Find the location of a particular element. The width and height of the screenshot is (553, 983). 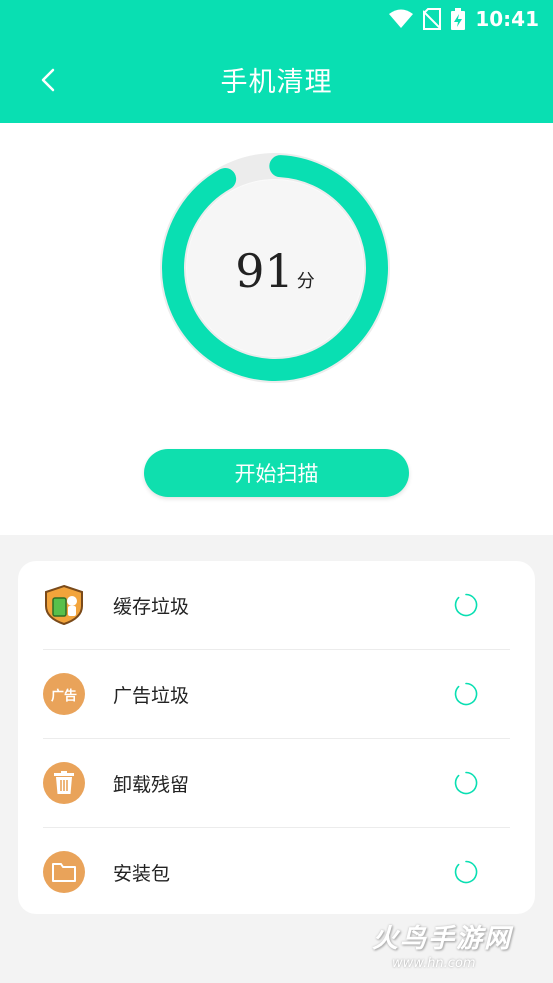

cache-shield-icon is located at coordinates (64, 605).